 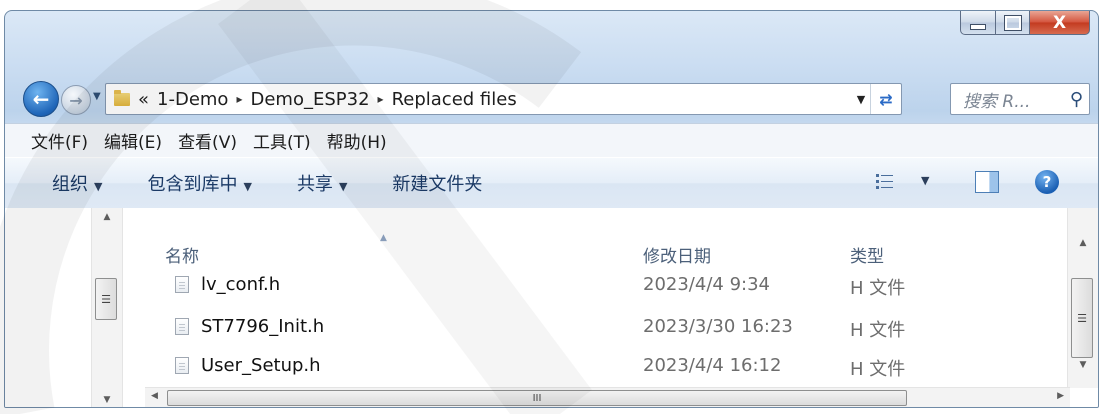 I want to click on organize-button: 组织 ▼, so click(x=77, y=183).